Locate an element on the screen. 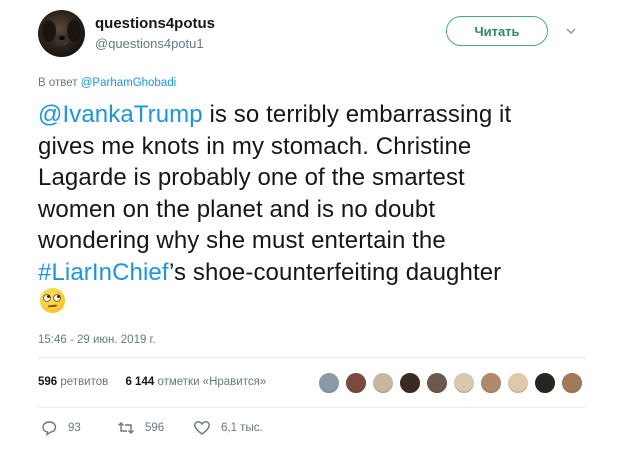 The image size is (620, 457). mention-link: @IvankaTrump is located at coordinates (120, 114).